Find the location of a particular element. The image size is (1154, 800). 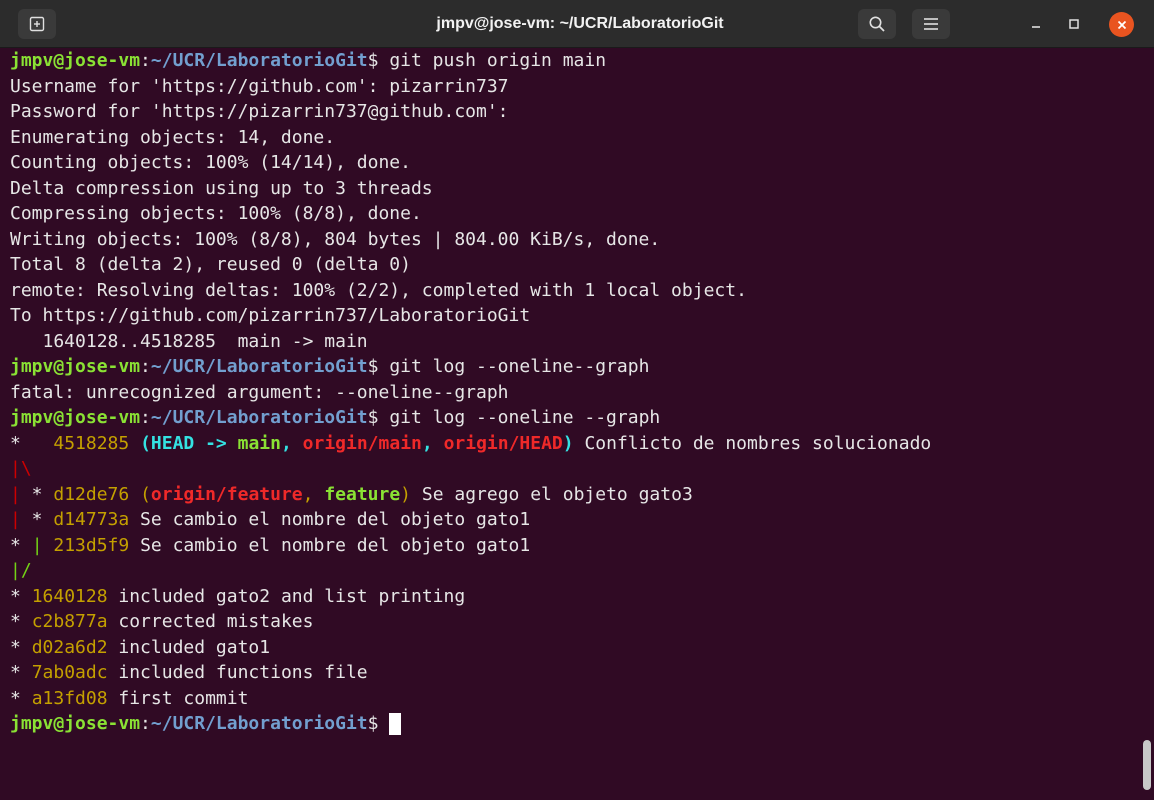

minimize-icon is located at coordinates (1036, 27).